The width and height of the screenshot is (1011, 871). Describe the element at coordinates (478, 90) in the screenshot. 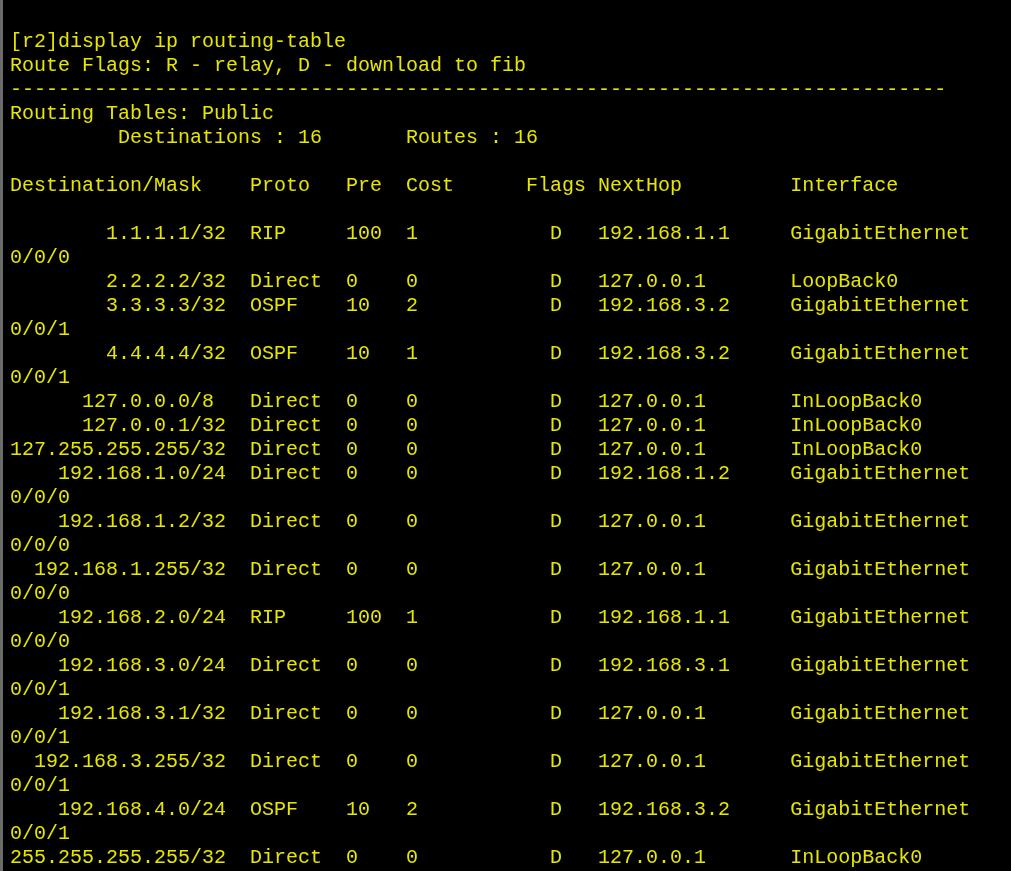

I see `terminal-line: ------------------------------------------------------------------------------` at that location.